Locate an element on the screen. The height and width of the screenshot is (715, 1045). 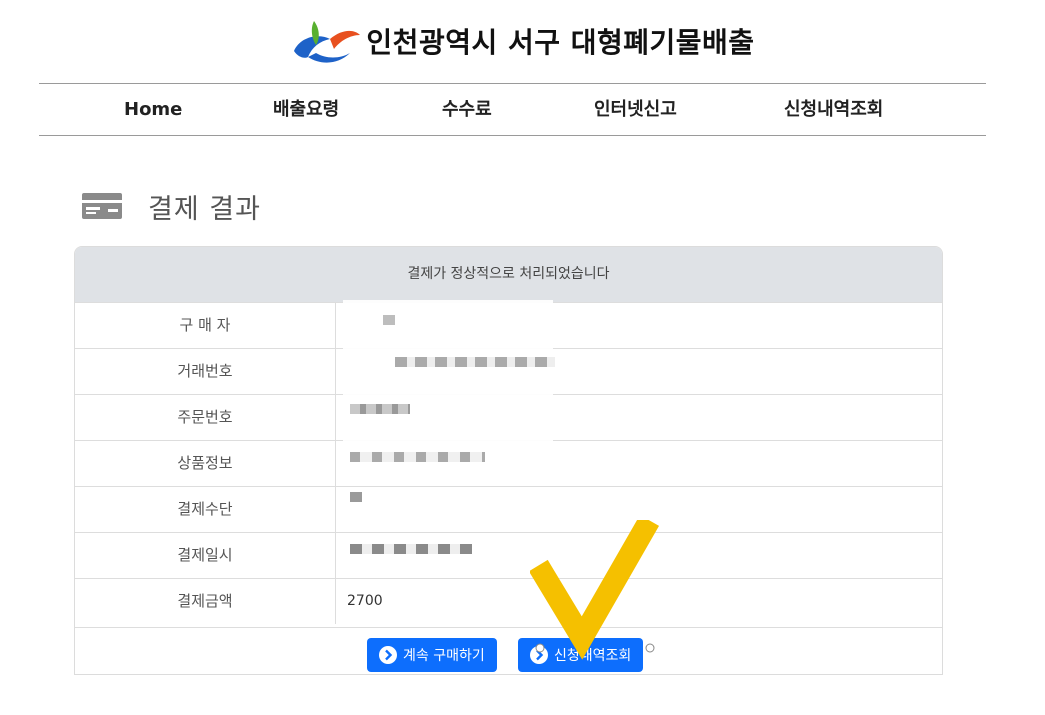
credit-card-icon is located at coordinates (102, 206).